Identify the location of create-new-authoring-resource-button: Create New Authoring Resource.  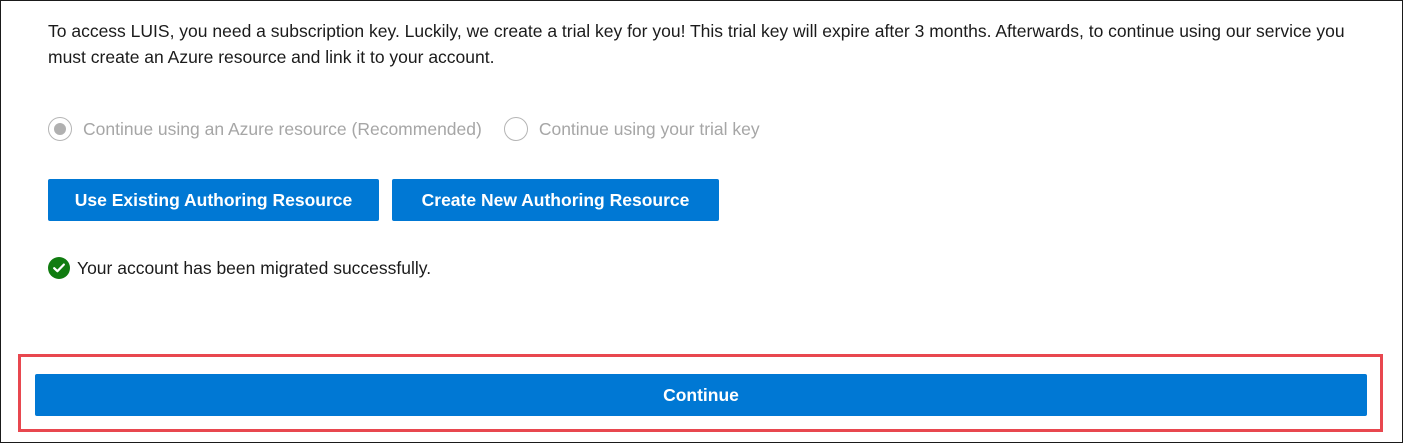
(555, 200).